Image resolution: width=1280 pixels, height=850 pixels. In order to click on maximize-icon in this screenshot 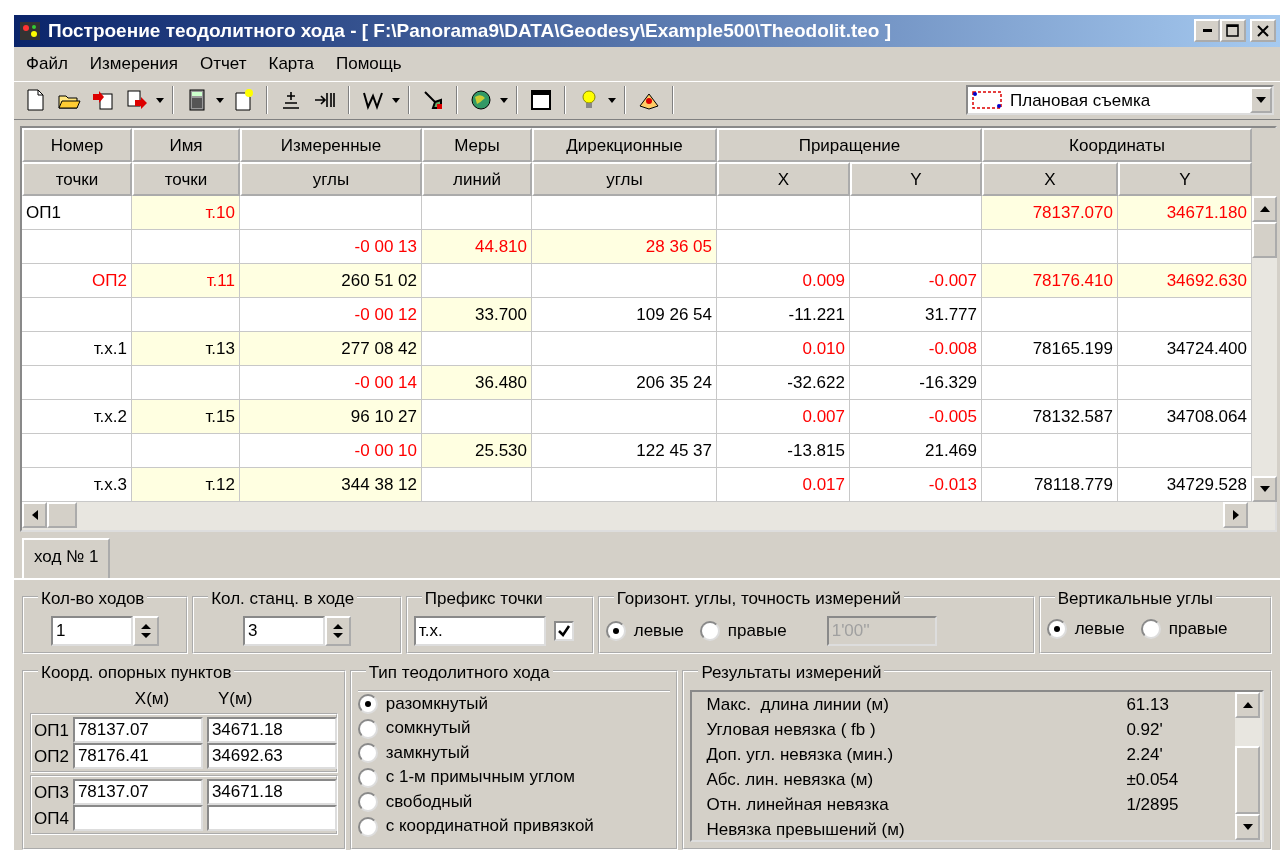, I will do `click(1233, 30)`.